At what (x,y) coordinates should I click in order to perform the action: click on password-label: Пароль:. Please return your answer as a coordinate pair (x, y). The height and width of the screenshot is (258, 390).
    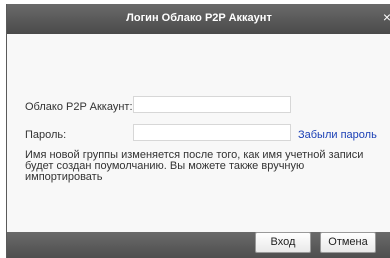
    Looking at the image, I should click on (46, 135).